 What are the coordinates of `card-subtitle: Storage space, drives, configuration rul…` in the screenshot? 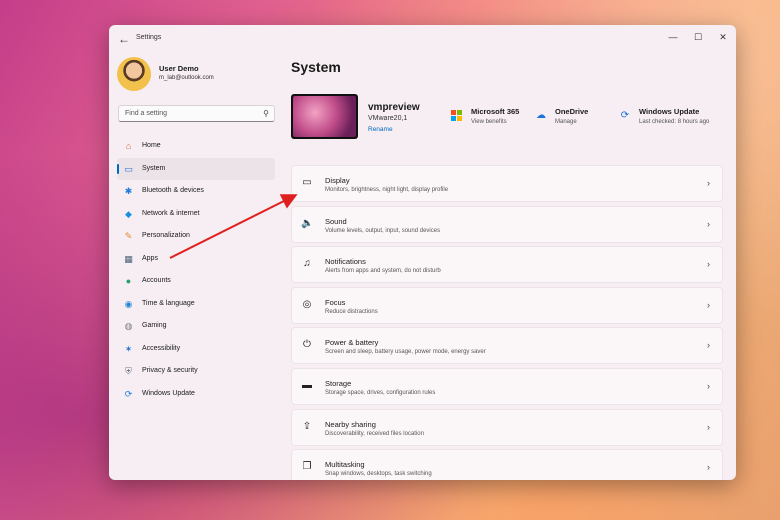 It's located at (380, 392).